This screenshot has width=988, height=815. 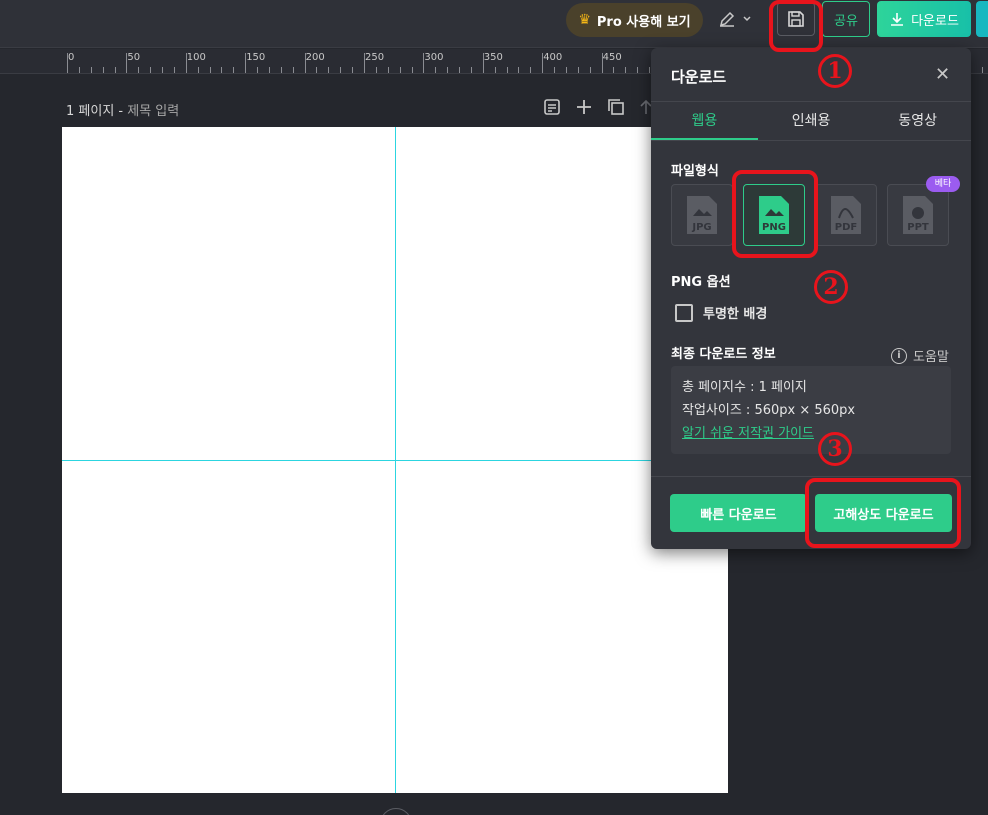 I want to click on top-bar: ♛ Pro 사용해 보기 공유 다운로드, so click(x=494, y=24).